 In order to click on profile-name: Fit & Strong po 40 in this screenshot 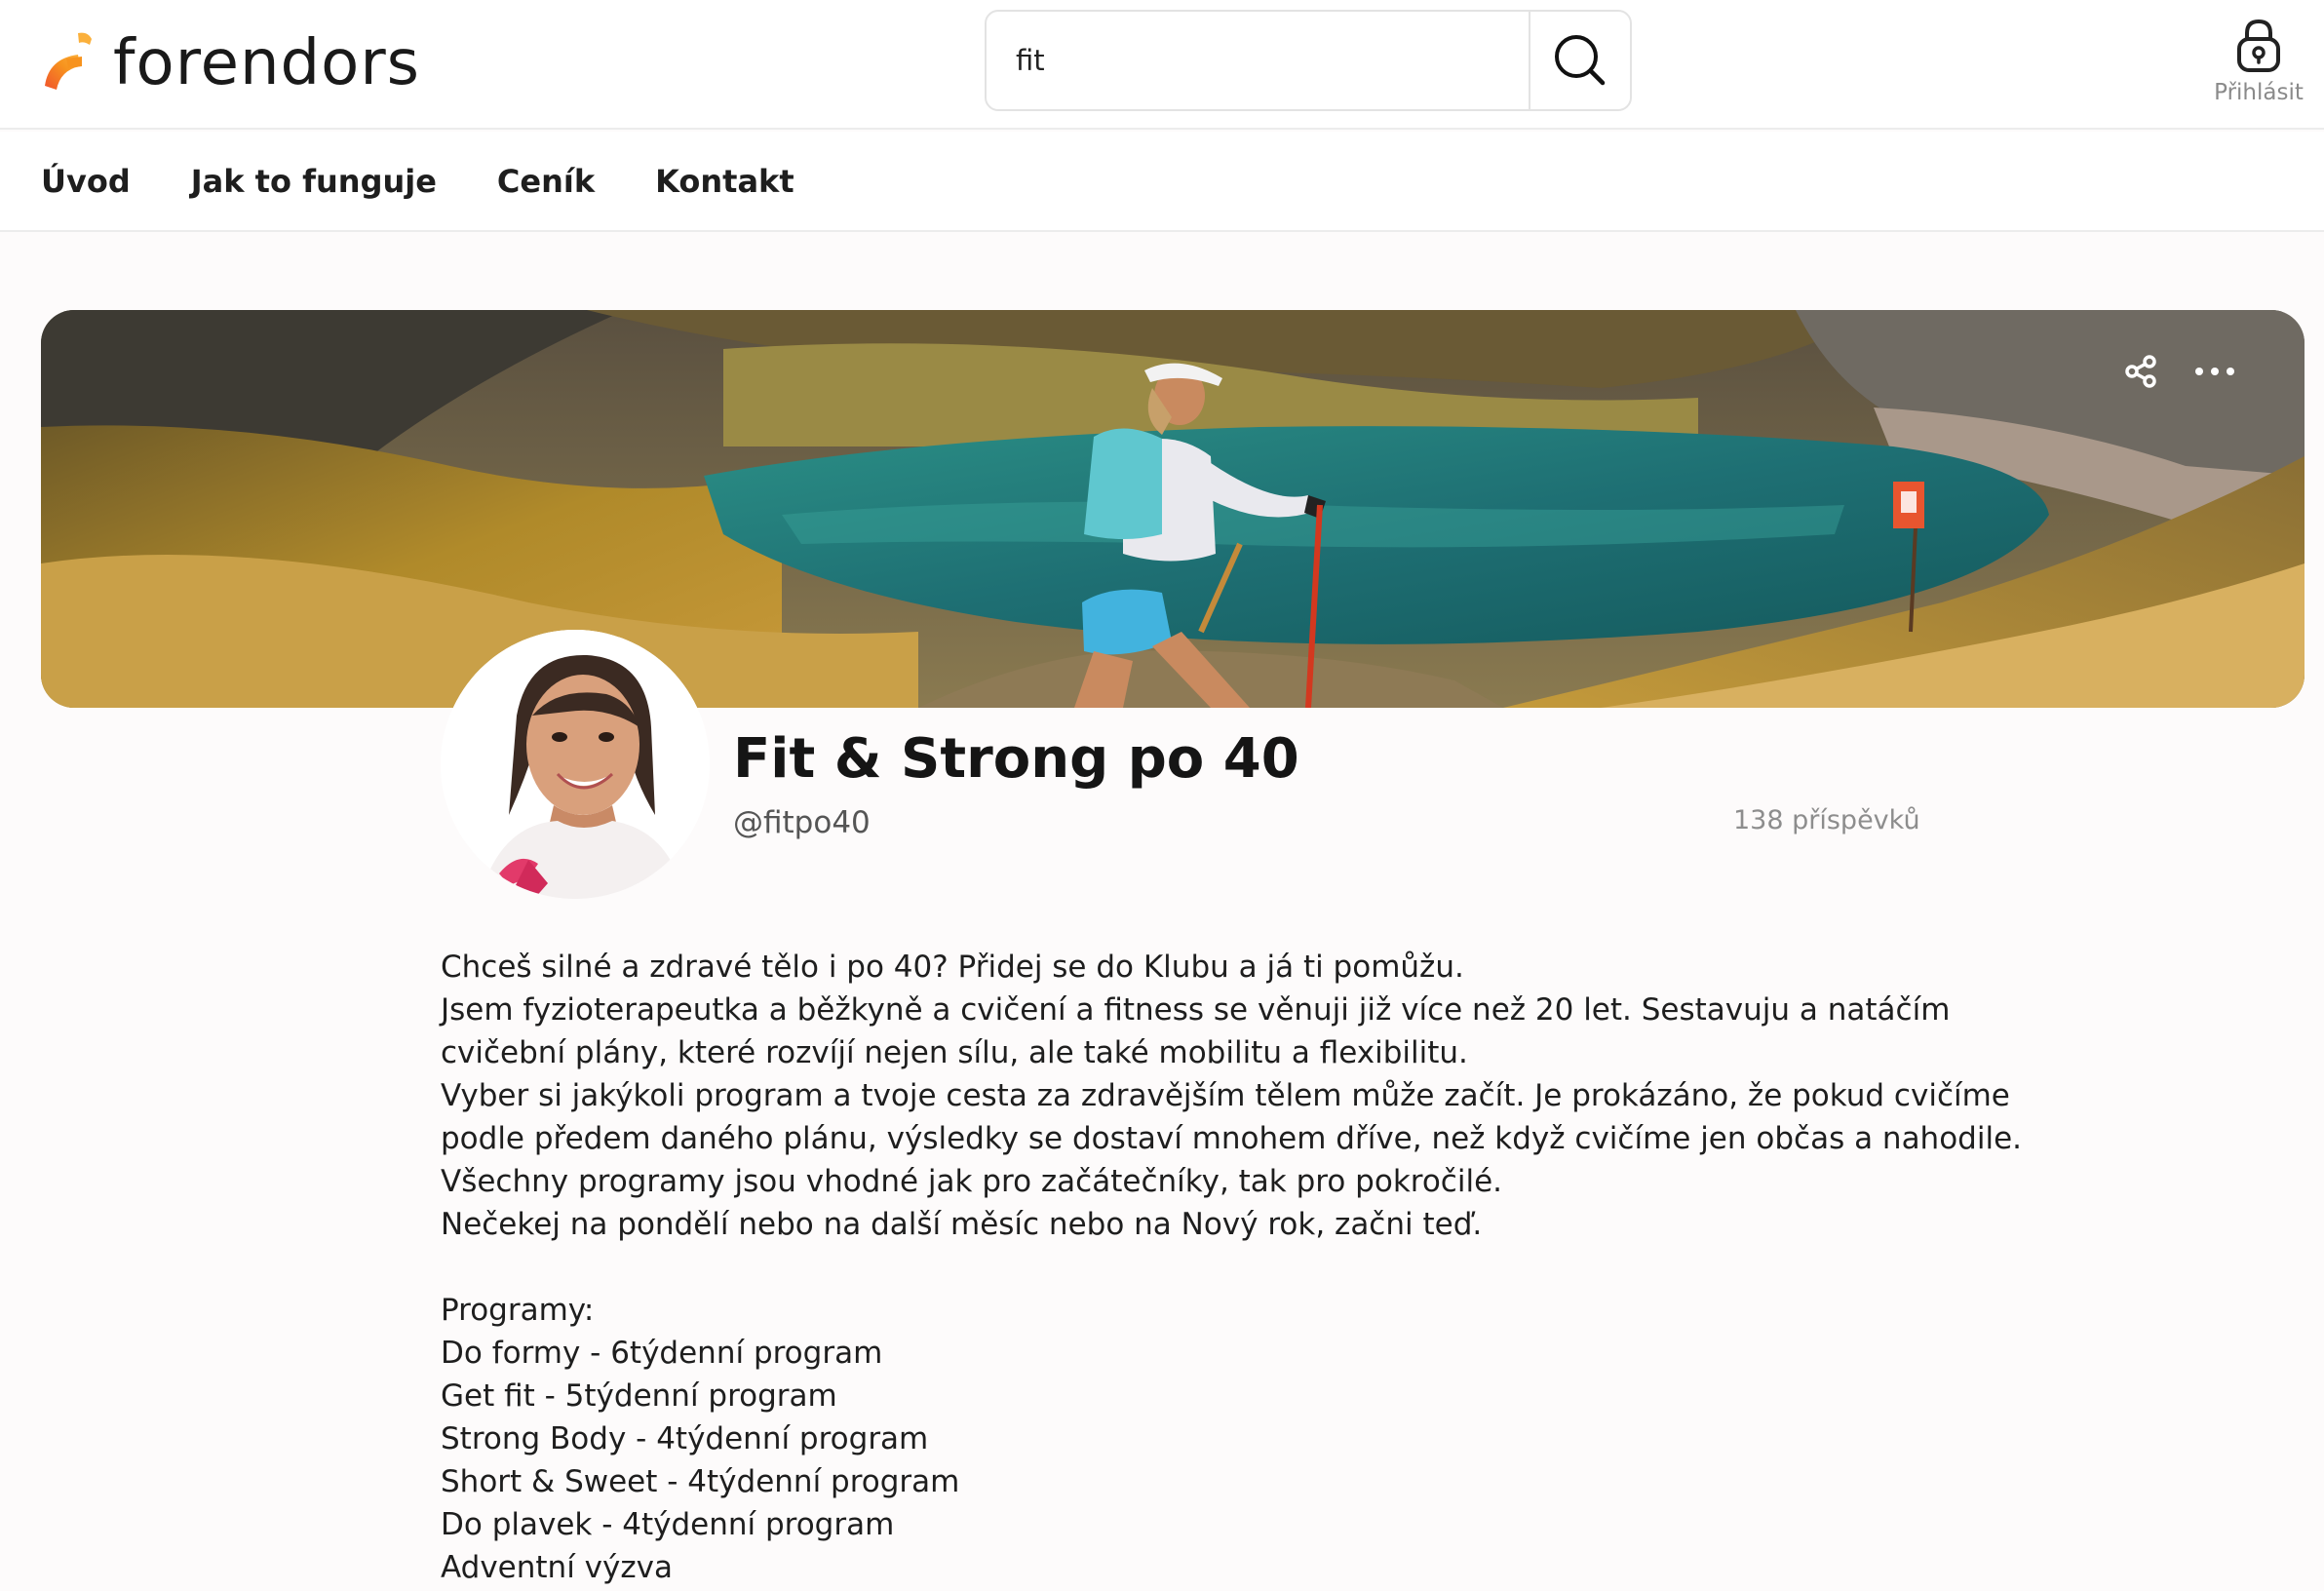, I will do `click(1016, 759)`.